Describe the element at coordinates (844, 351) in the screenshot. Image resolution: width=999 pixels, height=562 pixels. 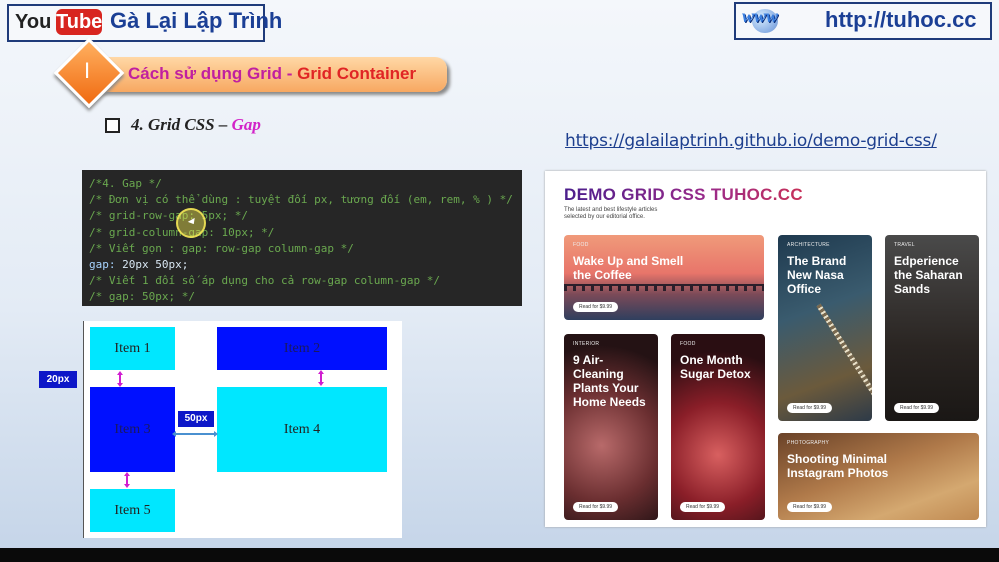
I see `crane-graphic` at that location.